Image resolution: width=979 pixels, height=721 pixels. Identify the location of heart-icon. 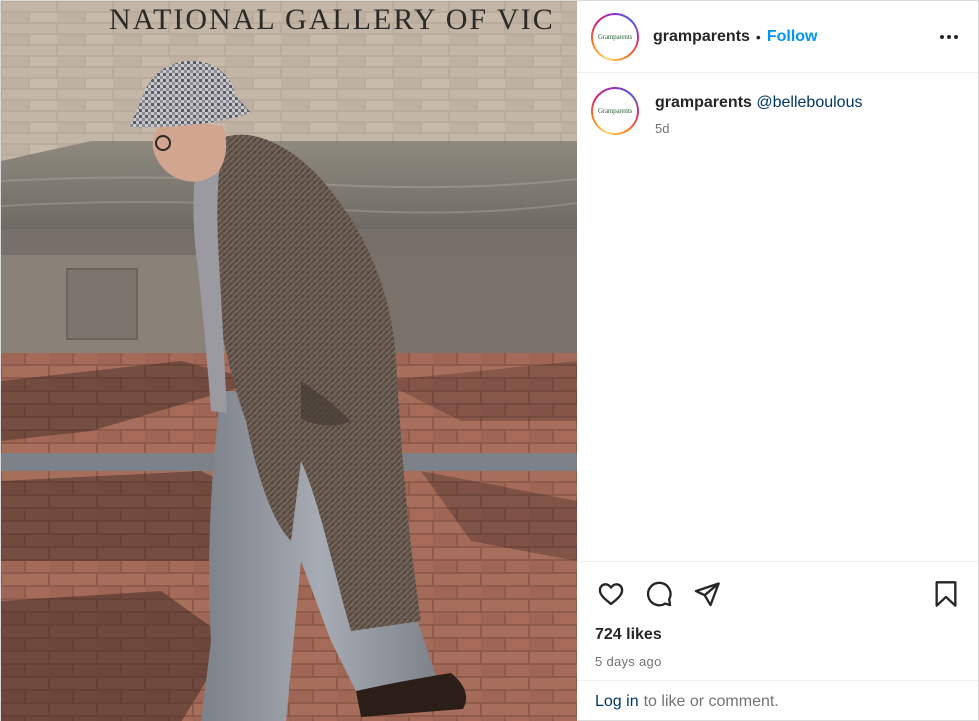
(611, 594).